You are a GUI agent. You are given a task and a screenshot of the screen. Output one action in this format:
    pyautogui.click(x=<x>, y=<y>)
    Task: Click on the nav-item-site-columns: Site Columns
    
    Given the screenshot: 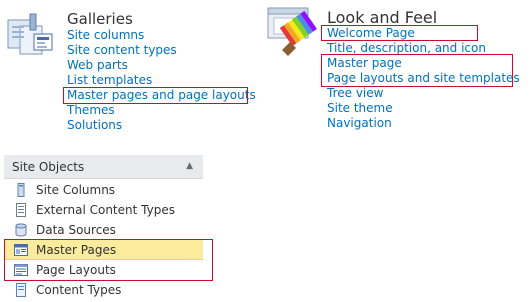 What is the action you would take?
    pyautogui.click(x=103, y=190)
    